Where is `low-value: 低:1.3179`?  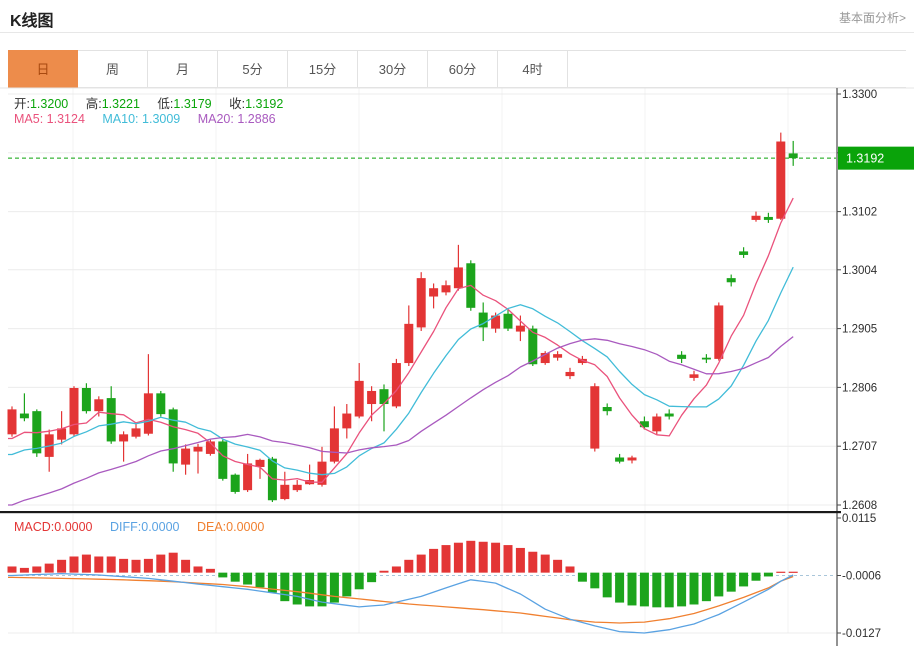 low-value: 低:1.3179 is located at coordinates (184, 104).